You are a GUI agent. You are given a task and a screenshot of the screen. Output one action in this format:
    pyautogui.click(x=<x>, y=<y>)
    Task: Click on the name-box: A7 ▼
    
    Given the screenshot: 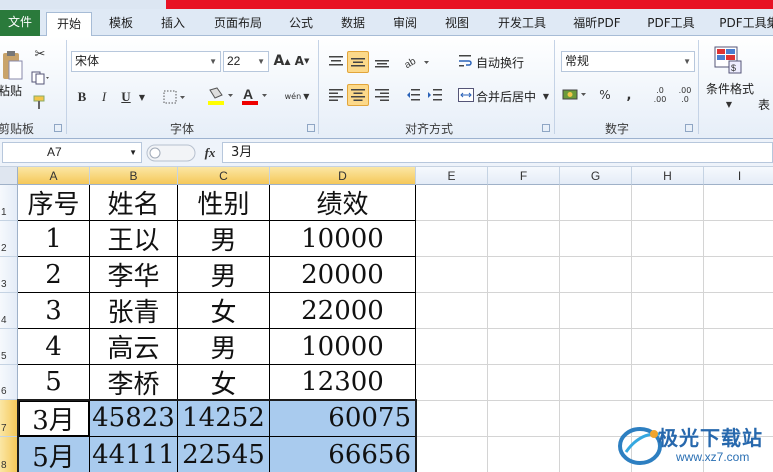 What is the action you would take?
    pyautogui.click(x=72, y=152)
    